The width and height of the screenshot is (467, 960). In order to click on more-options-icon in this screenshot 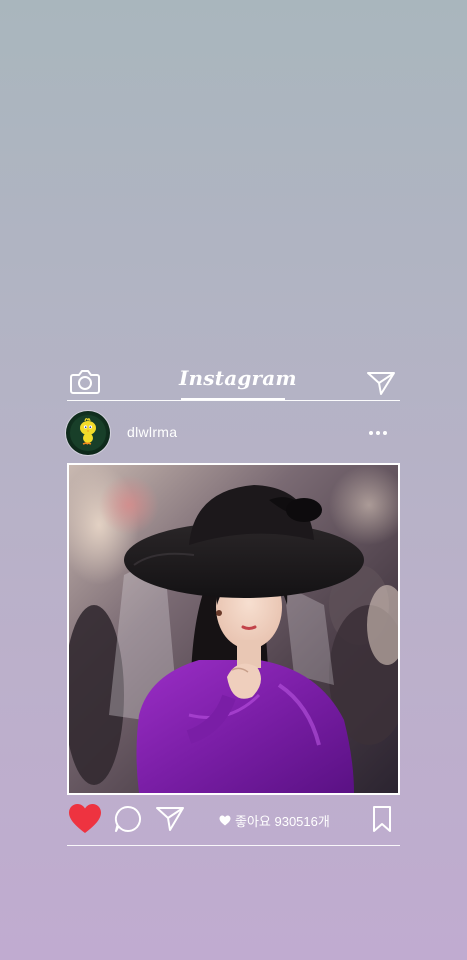, I will do `click(378, 433)`.